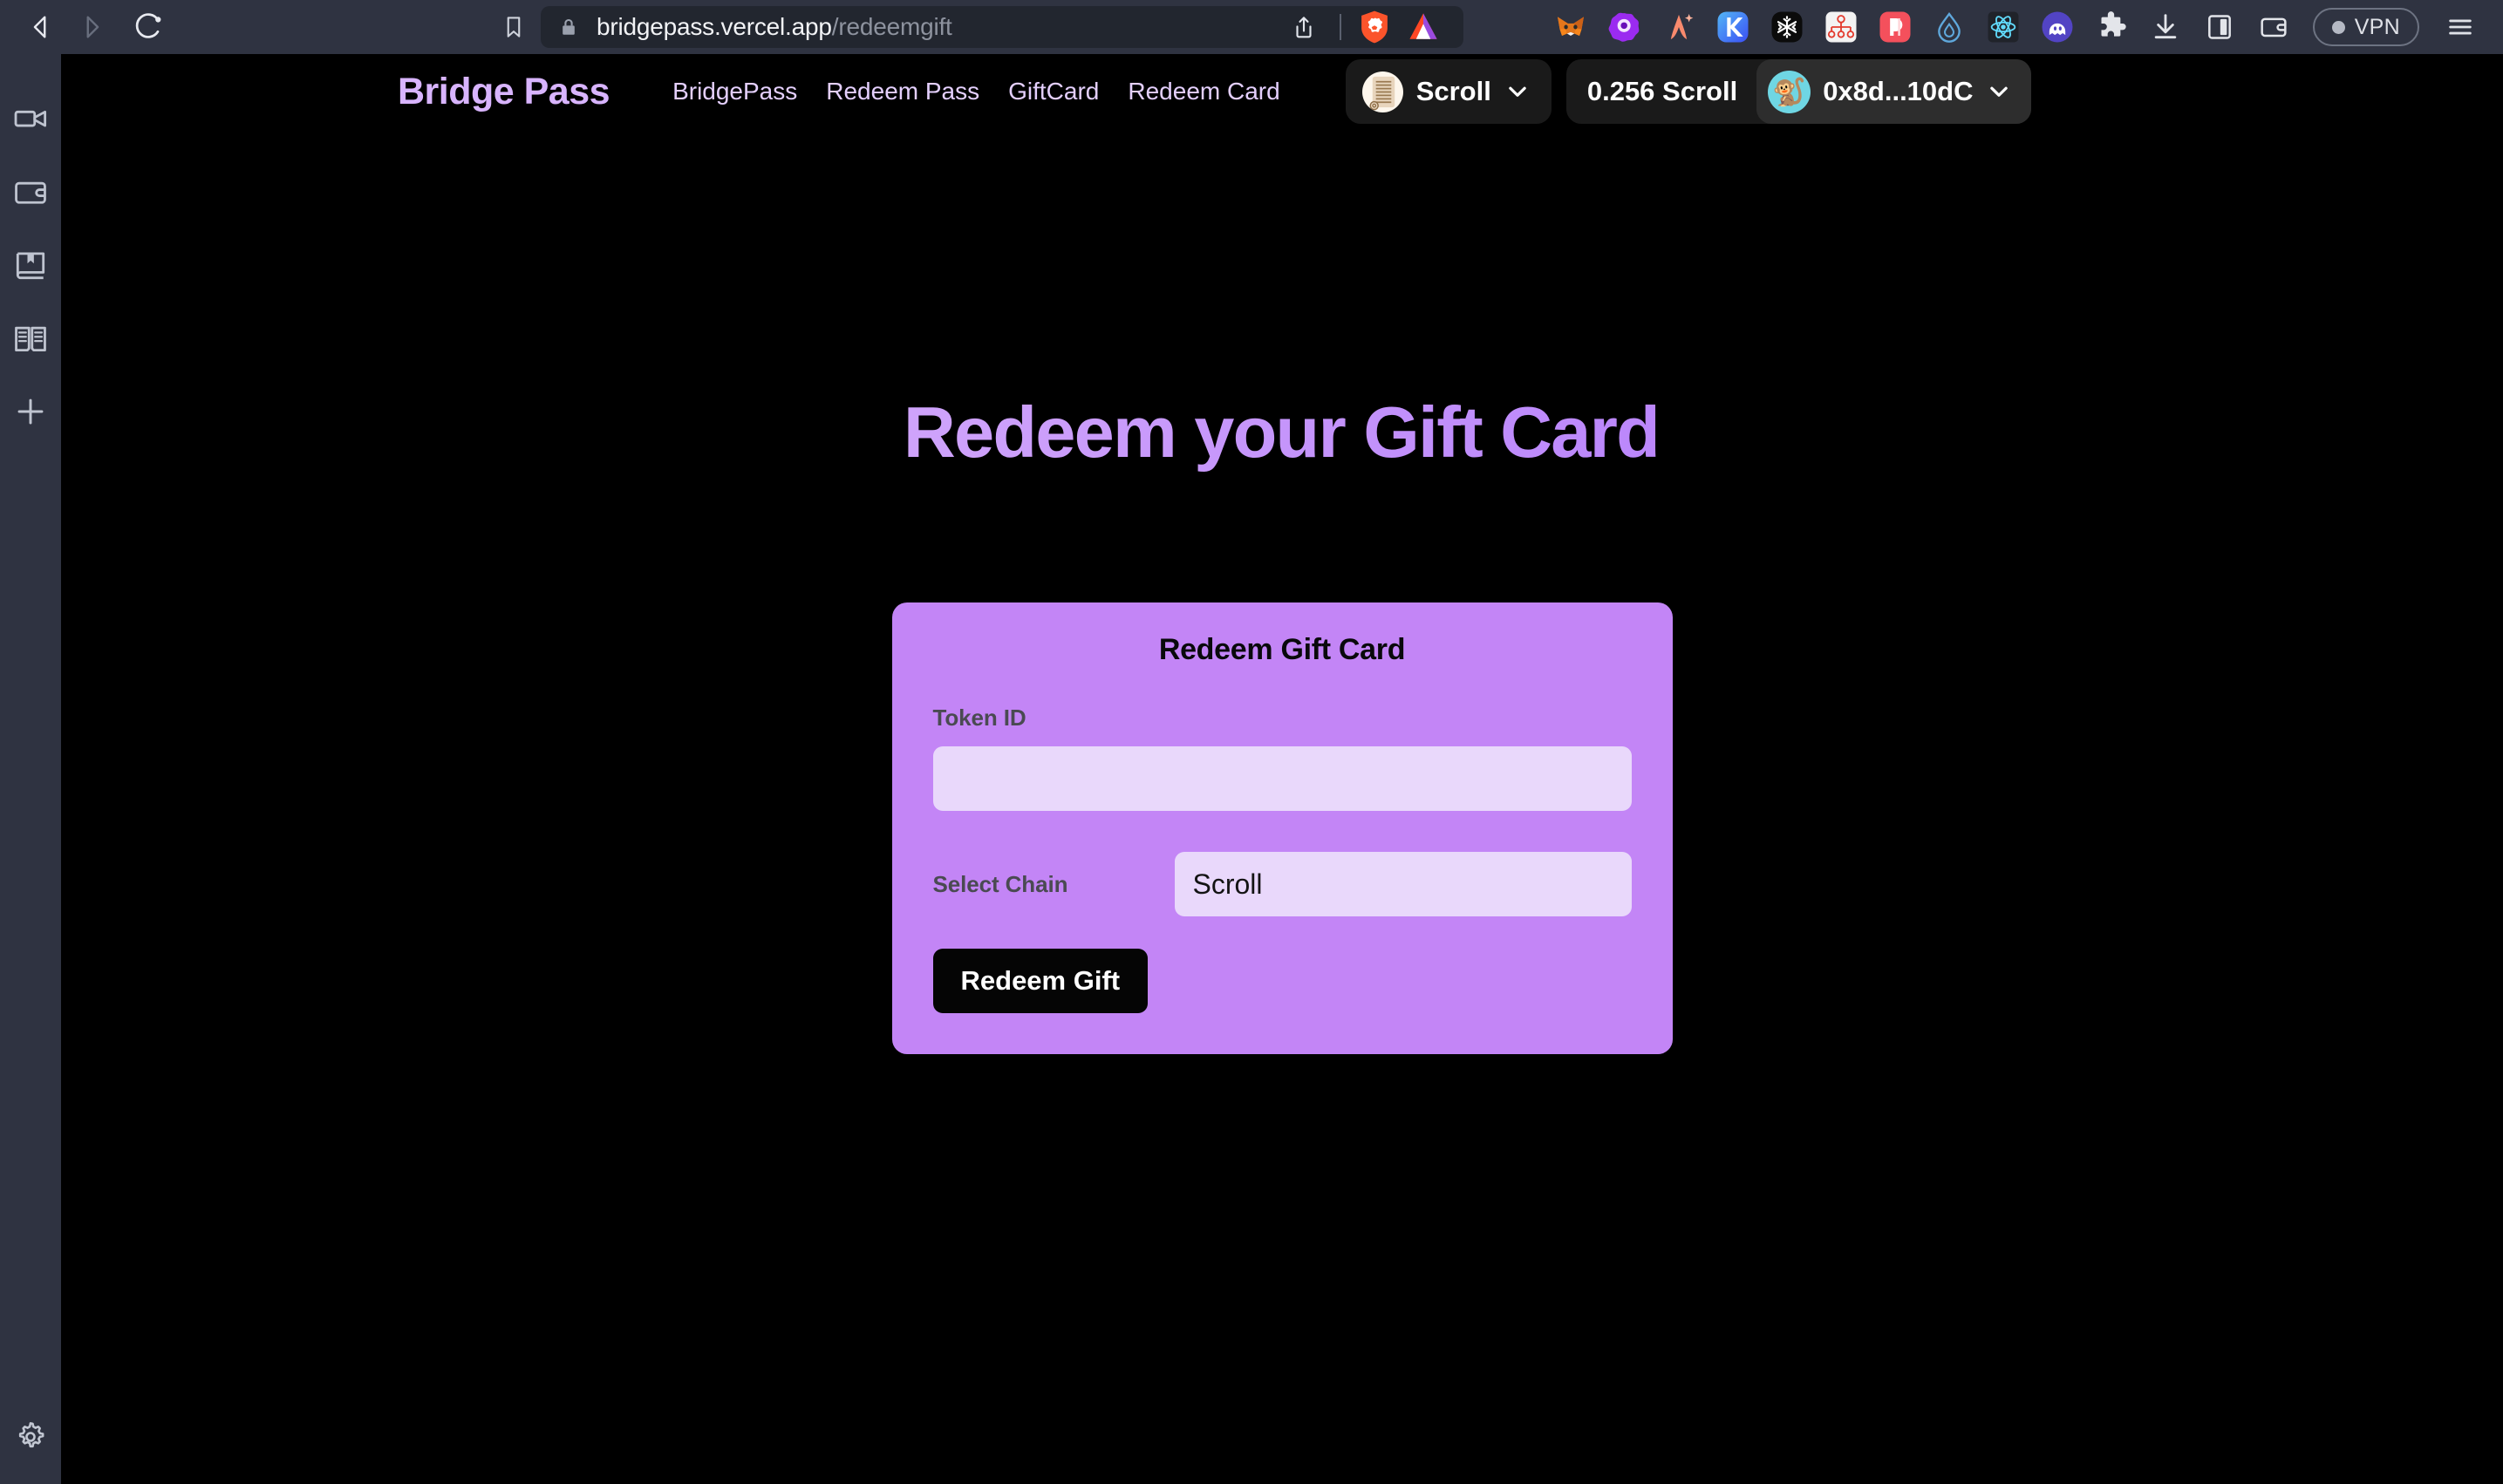 This screenshot has height=1484, width=2503. I want to click on water-droplet-extension-icon, so click(1949, 27).